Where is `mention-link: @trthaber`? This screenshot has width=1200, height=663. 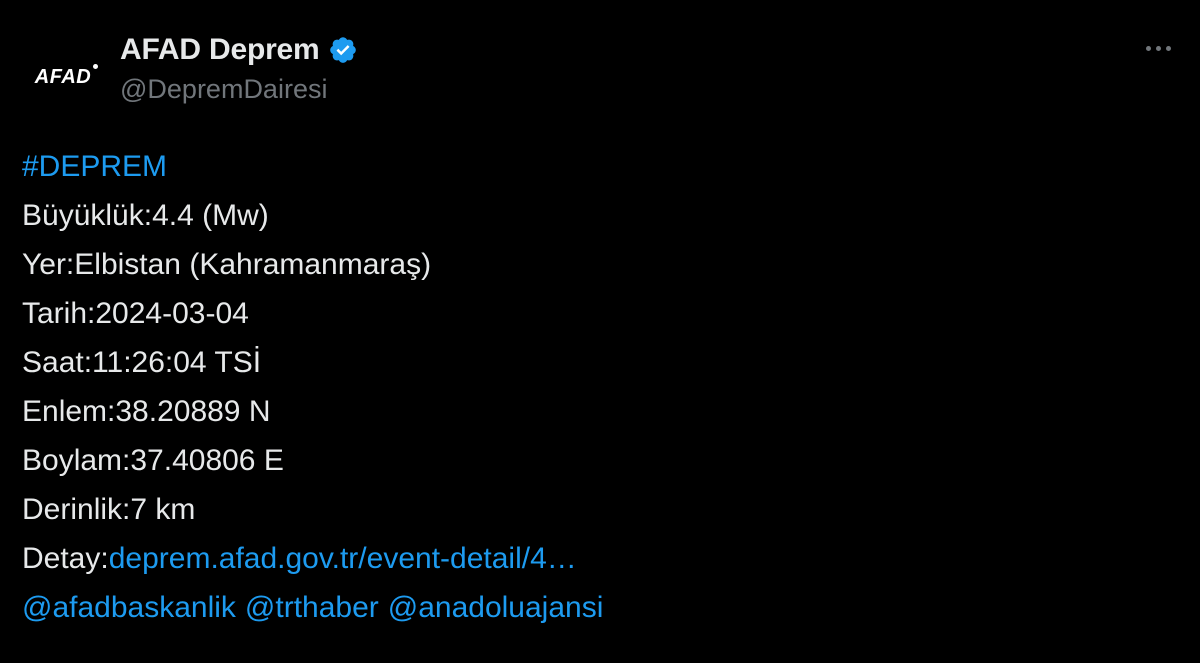
mention-link: @trthaber is located at coordinates (312, 607).